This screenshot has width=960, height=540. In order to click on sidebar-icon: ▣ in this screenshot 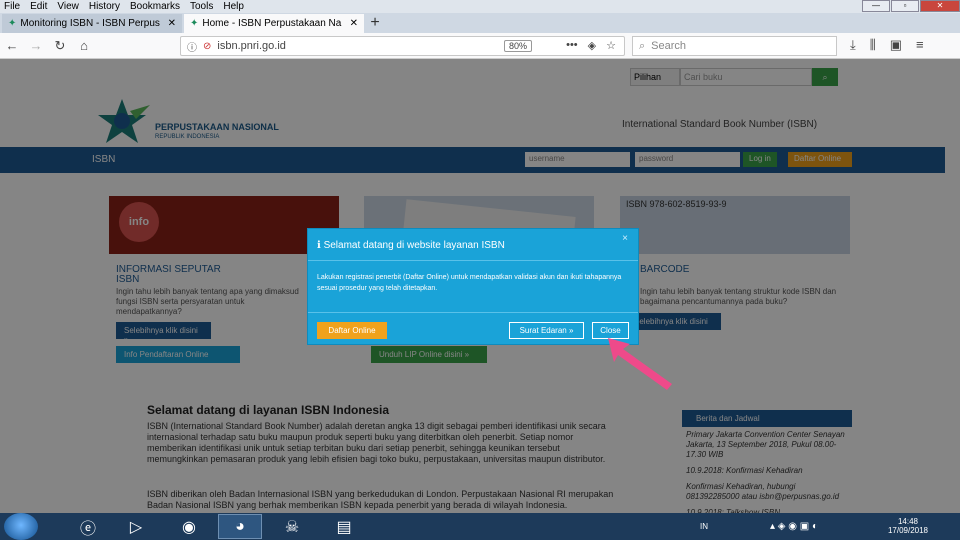, I will do `click(896, 45)`.